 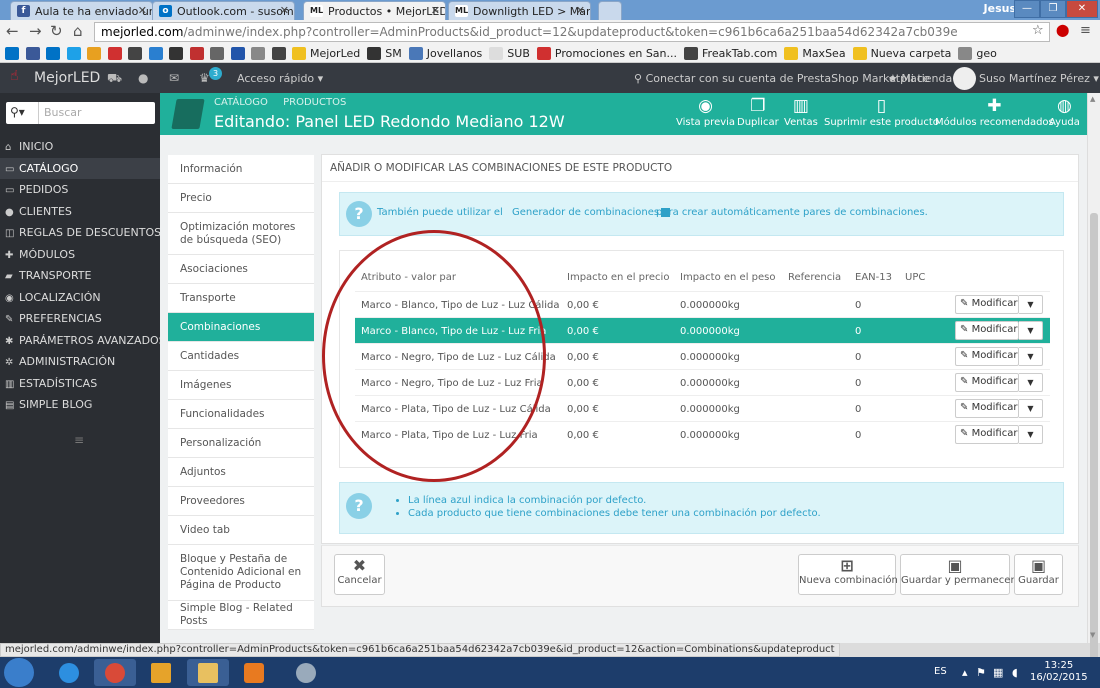 What do you see at coordinates (241, 169) in the screenshot?
I see `subtab-informaci-n: Información` at bounding box center [241, 169].